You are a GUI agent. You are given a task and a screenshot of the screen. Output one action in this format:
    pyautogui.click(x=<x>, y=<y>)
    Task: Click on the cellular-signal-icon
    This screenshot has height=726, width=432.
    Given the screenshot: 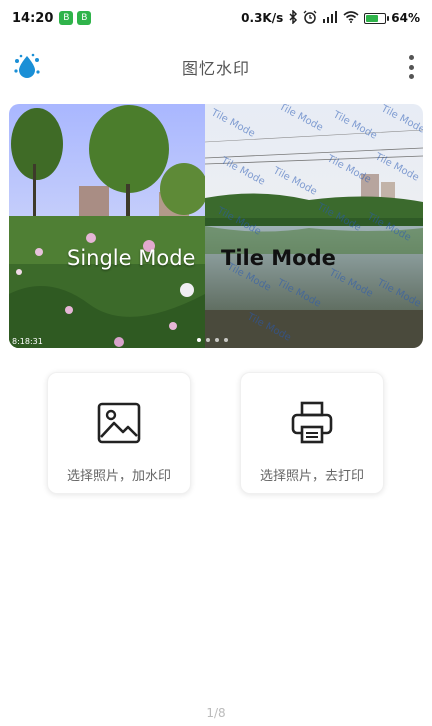 What is the action you would take?
    pyautogui.click(x=330, y=18)
    